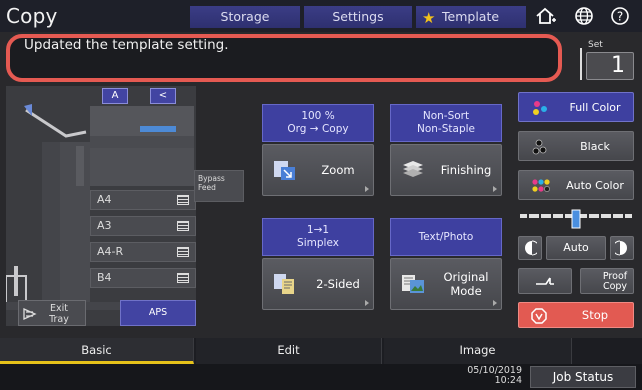 The width and height of the screenshot is (642, 390). I want to click on interrupt-button, so click(545, 281).